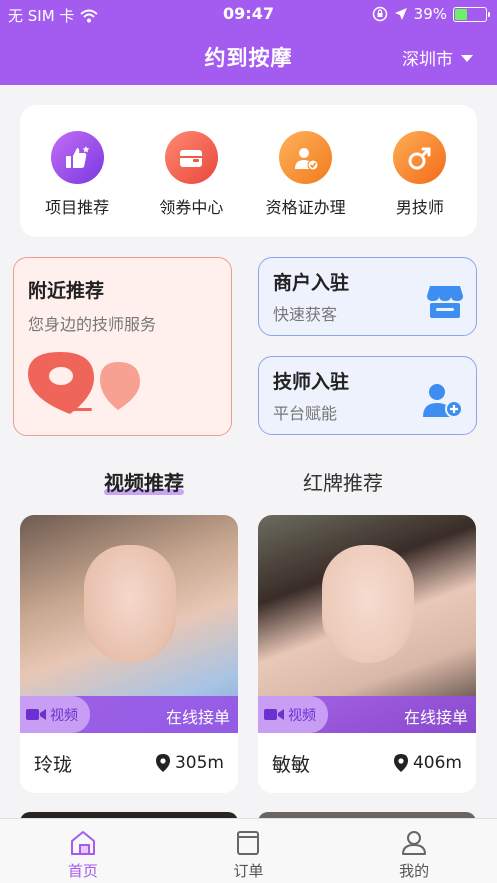  Describe the element at coordinates (414, 843) in the screenshot. I see `profile-icon` at that location.